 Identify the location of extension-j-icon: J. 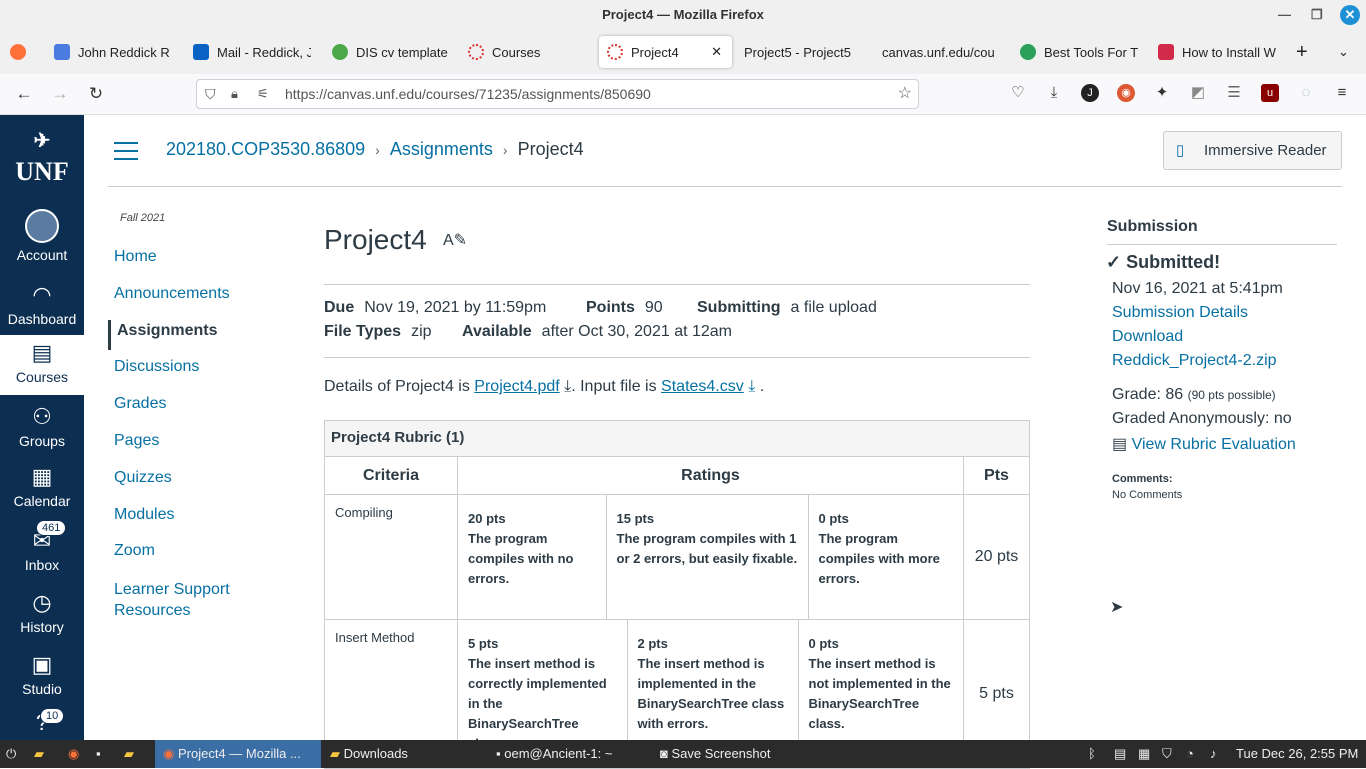
(1090, 93).